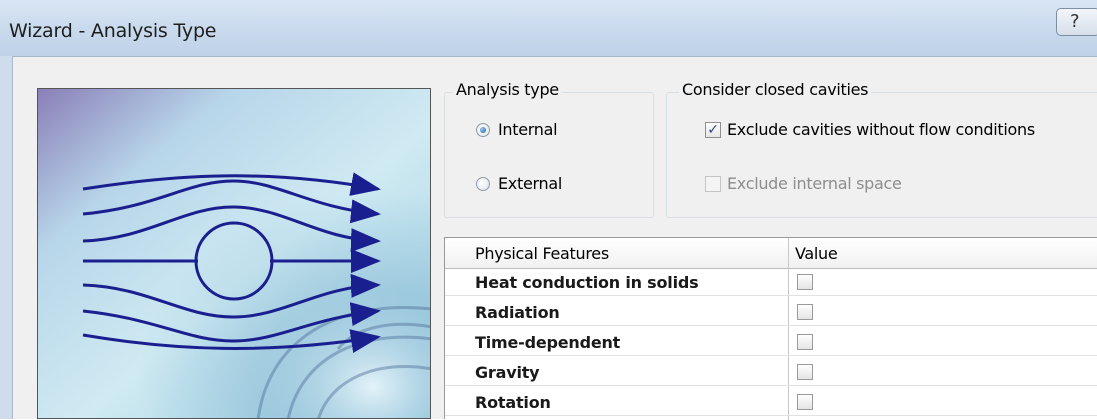 The height and width of the screenshot is (420, 1097). Describe the element at coordinates (530, 183) in the screenshot. I see `radio-external-label: External` at that location.